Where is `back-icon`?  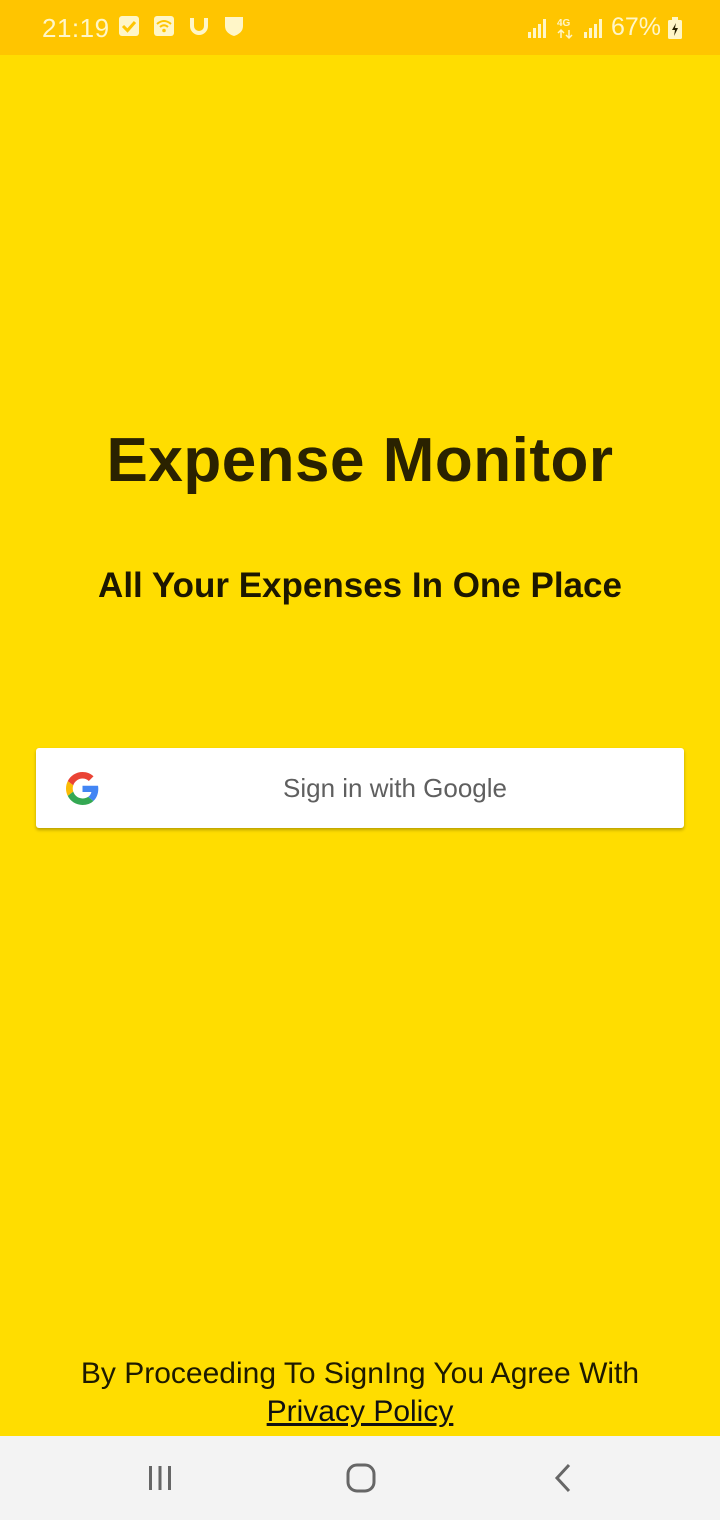 back-icon is located at coordinates (563, 1478).